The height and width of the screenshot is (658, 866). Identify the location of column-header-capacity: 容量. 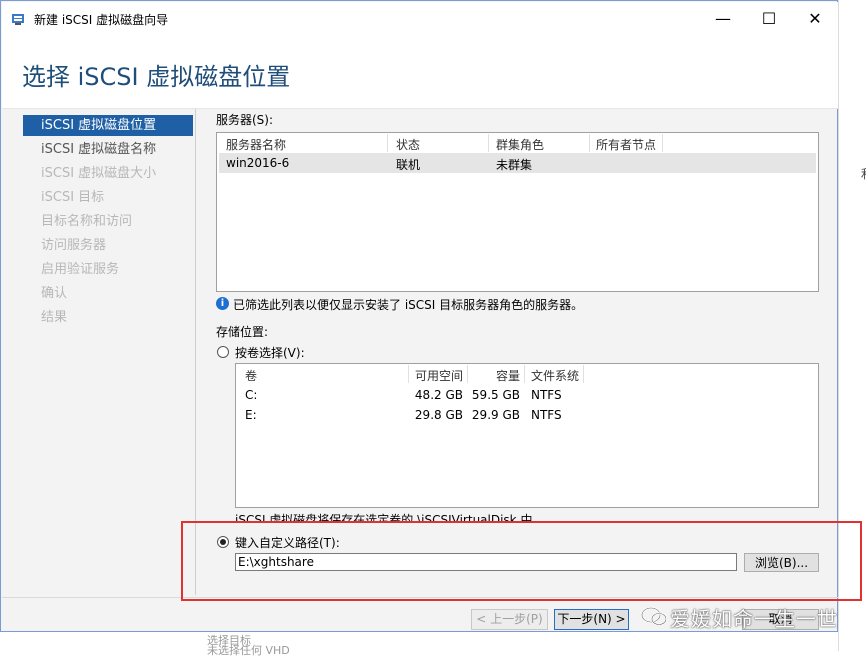
(495, 375).